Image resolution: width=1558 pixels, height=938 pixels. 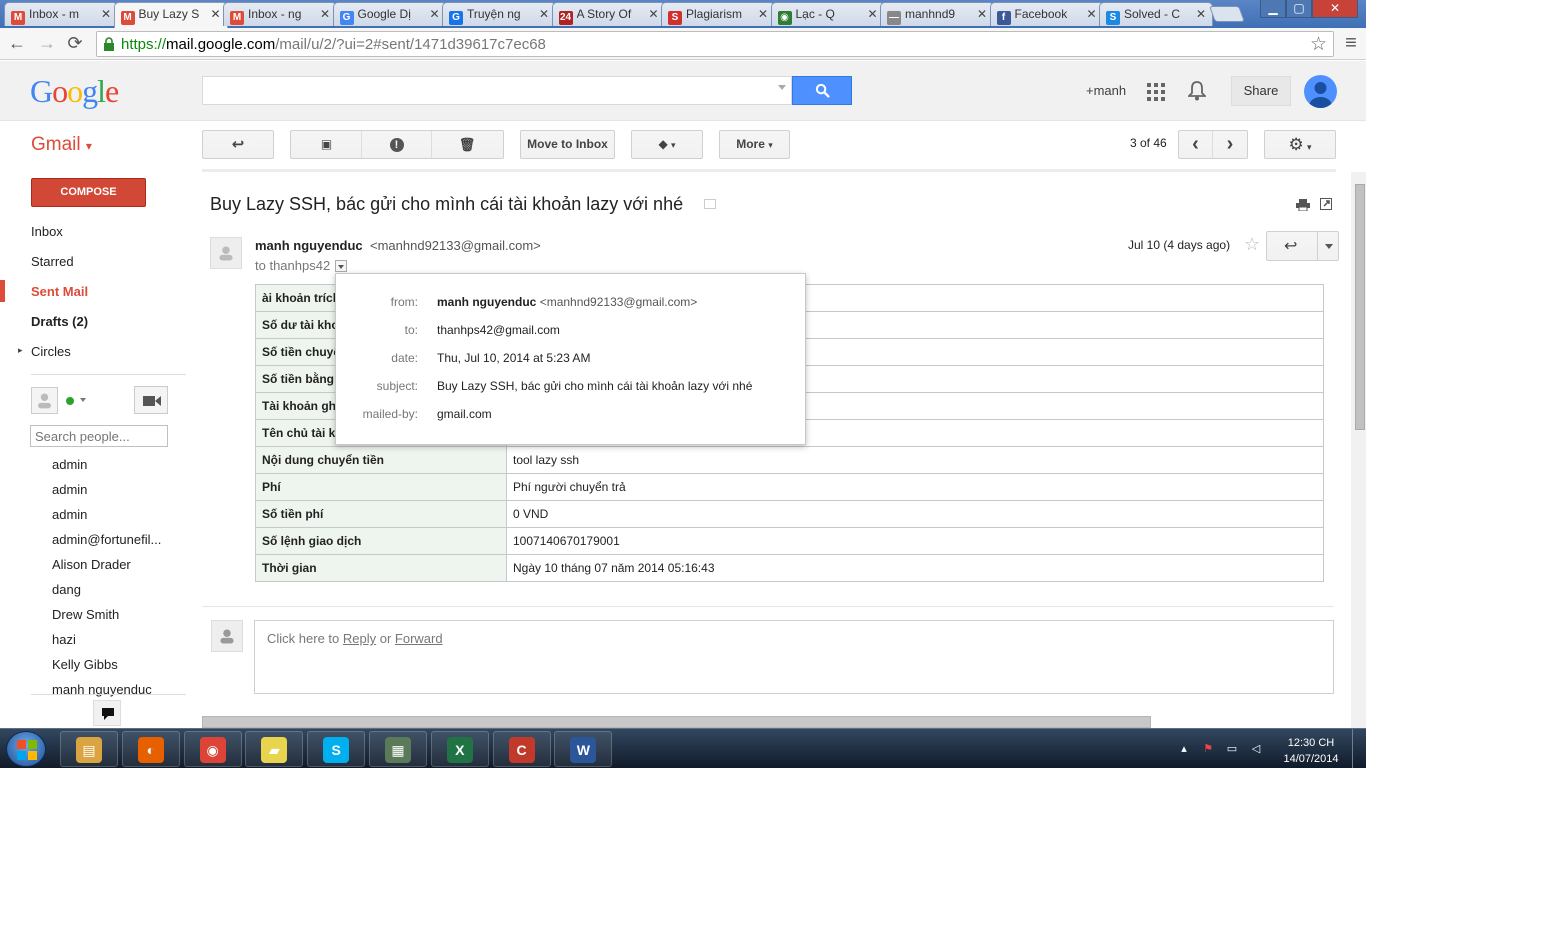 I want to click on new-window-icon, so click(x=1326, y=204).